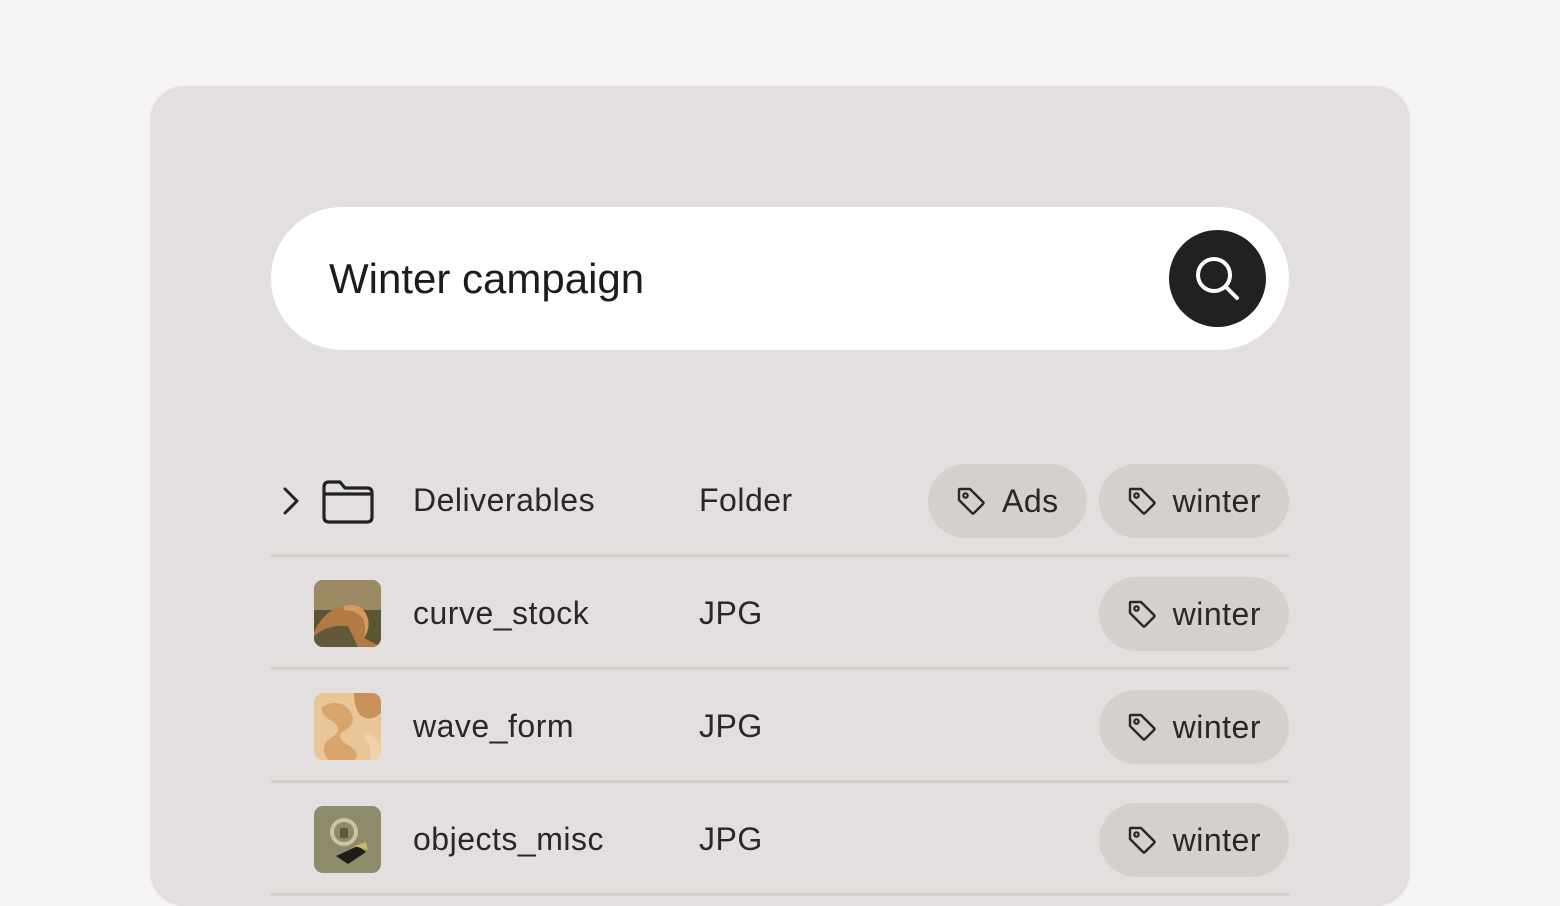  Describe the element at coordinates (739, 279) in the screenshot. I see `search-input` at that location.